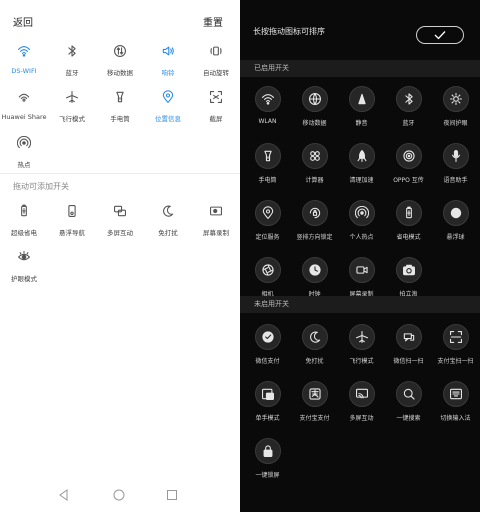 The width and height of the screenshot is (480, 512). Describe the element at coordinates (41, 186) in the screenshot. I see `addable-section-title: 拖动可添加开关` at that location.